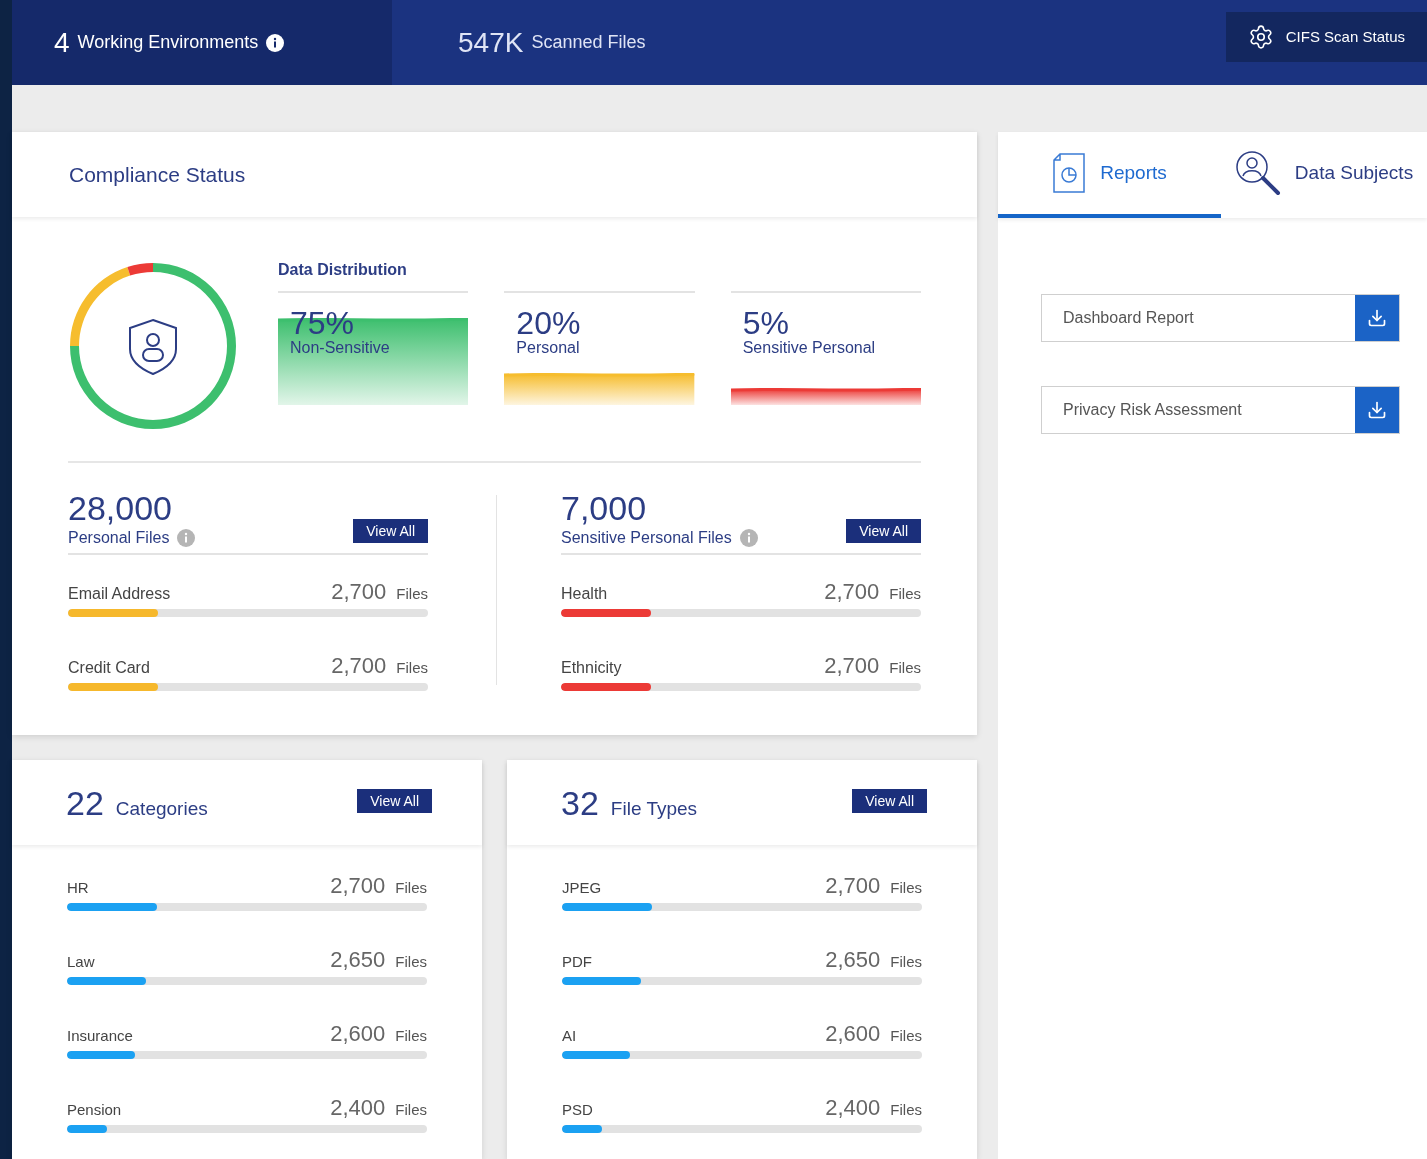 This screenshot has width=1427, height=1159. I want to click on card-title: Compliance Status, so click(157, 174).